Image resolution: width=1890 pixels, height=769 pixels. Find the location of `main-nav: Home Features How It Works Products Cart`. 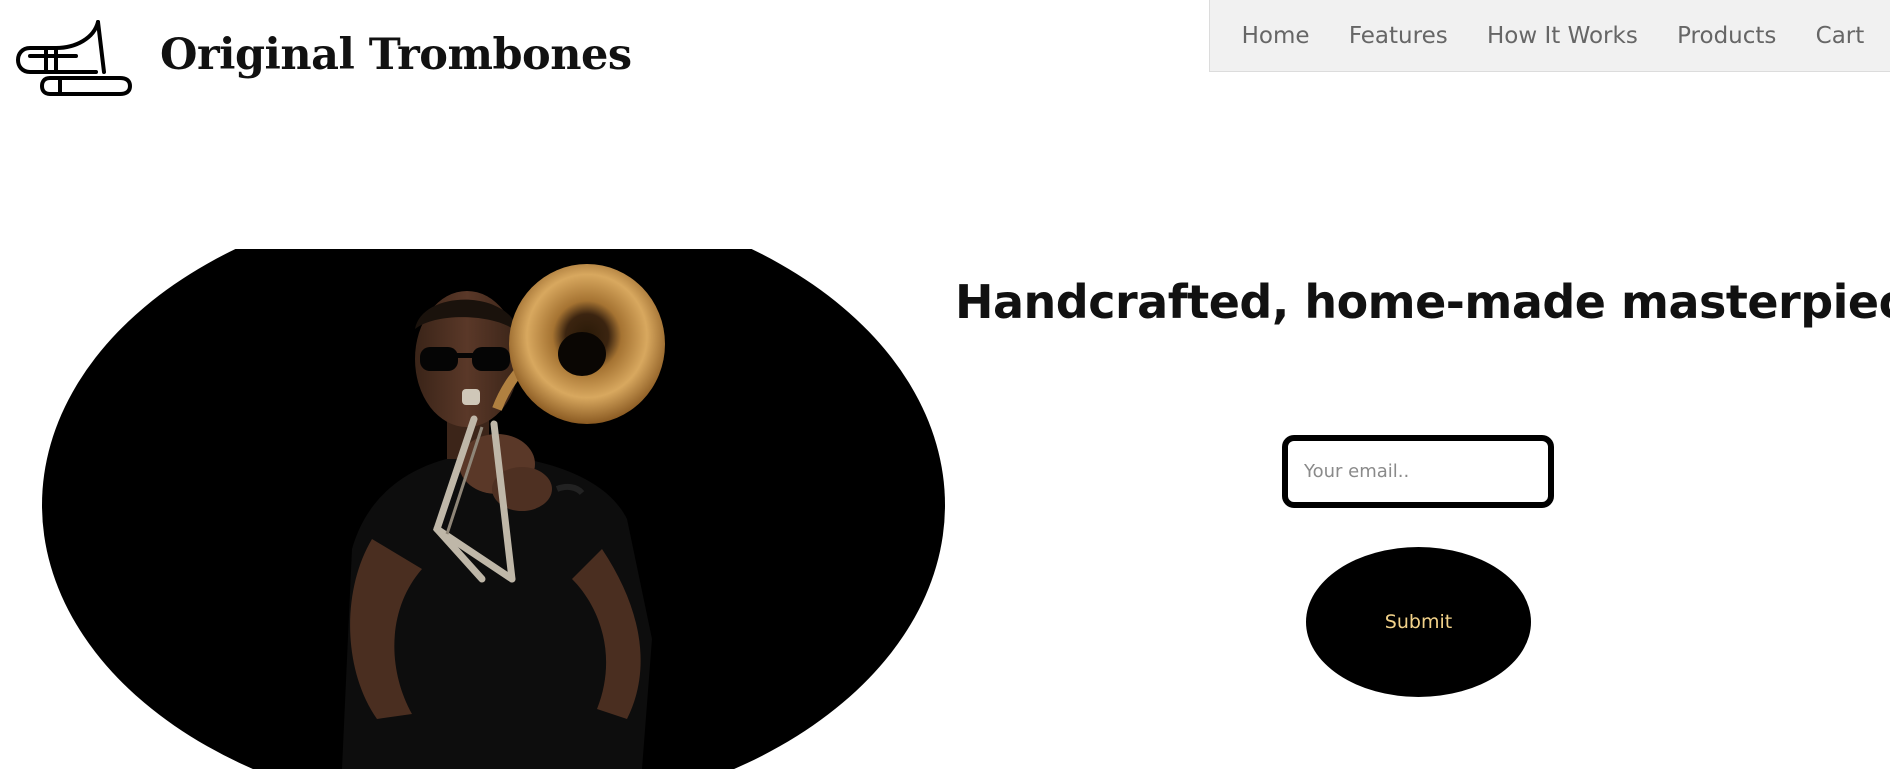

main-nav: Home Features How It Works Products Cart is located at coordinates (1549, 36).